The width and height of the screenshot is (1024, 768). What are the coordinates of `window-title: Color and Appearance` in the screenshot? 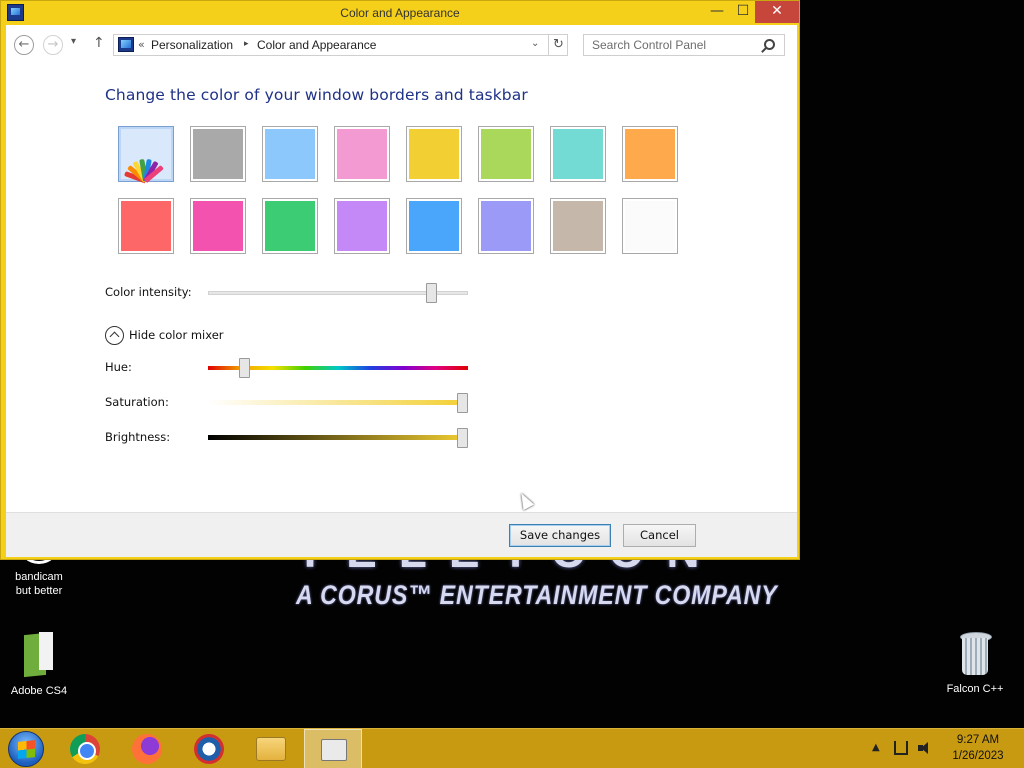 It's located at (400, 13).